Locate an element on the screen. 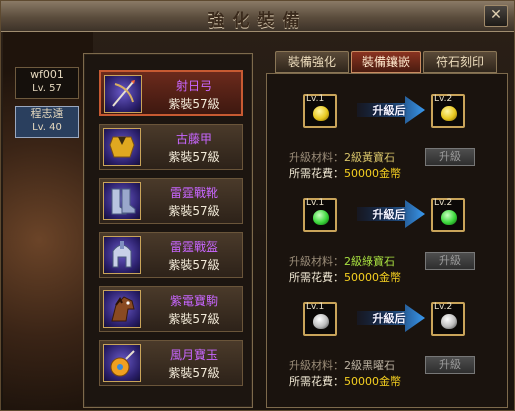 The image size is (515, 411). equipment-item-armor: 古藤甲 紫裝57級 is located at coordinates (171, 147).